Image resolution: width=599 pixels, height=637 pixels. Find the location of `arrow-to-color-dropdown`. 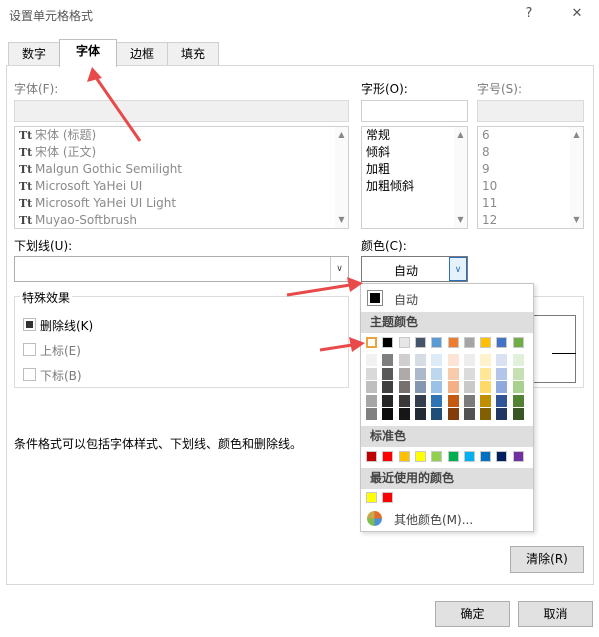

arrow-to-color-dropdown is located at coordinates (324, 287).